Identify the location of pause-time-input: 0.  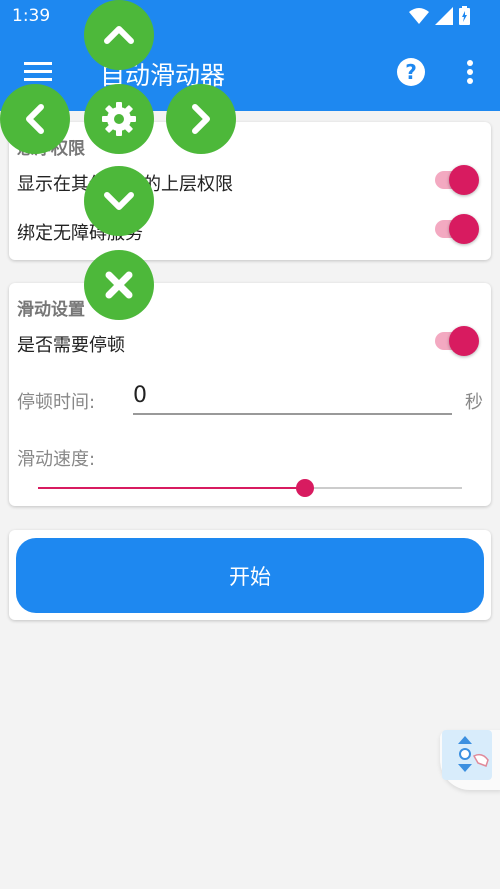
(292, 399).